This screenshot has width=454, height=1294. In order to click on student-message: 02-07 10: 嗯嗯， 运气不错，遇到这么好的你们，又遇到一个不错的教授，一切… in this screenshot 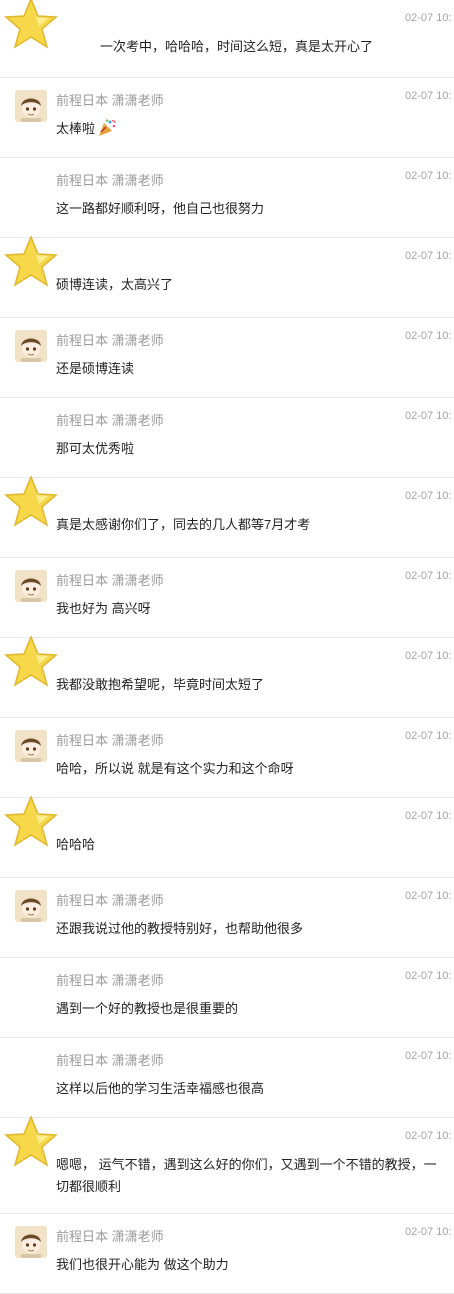, I will do `click(227, 1164)`.